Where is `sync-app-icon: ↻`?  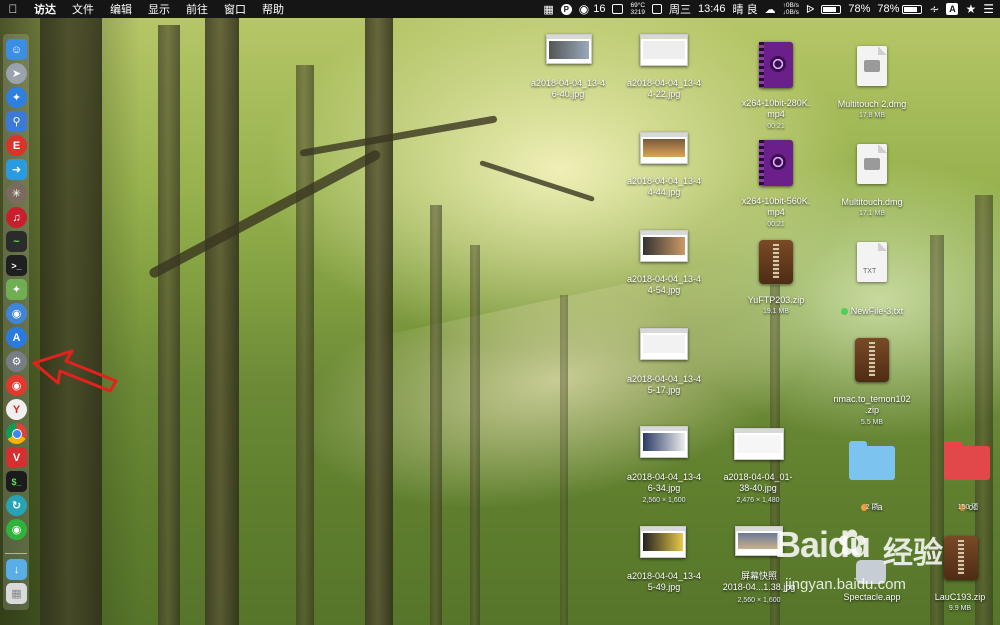
sync-app-icon: ↻ is located at coordinates (16, 505).